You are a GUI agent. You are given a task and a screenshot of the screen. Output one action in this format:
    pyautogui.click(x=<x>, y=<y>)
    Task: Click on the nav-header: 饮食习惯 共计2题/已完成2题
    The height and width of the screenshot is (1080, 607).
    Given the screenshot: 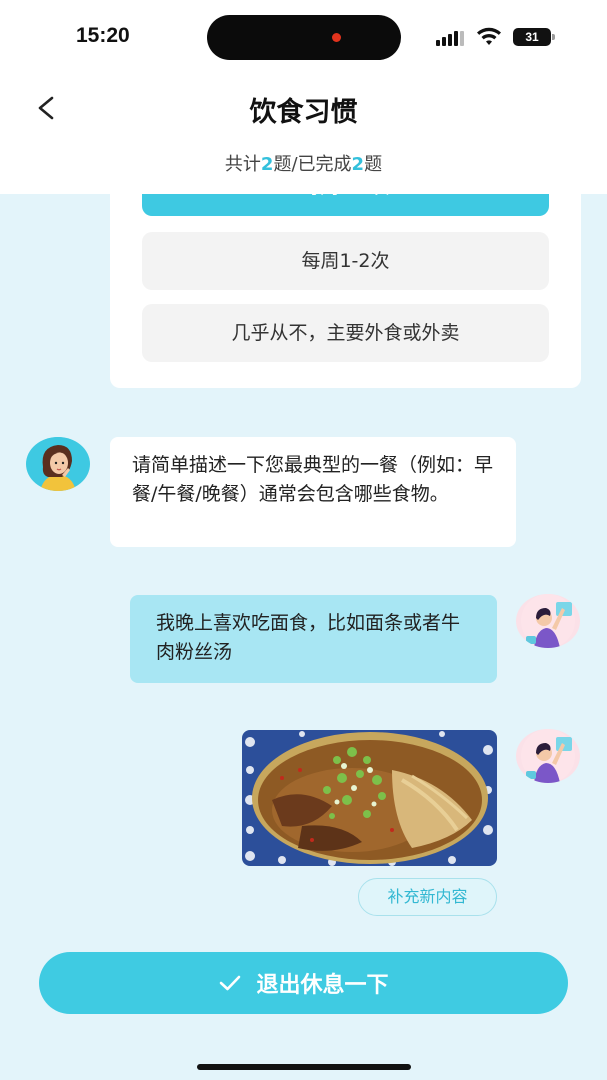 What is the action you would take?
    pyautogui.click(x=303, y=133)
    